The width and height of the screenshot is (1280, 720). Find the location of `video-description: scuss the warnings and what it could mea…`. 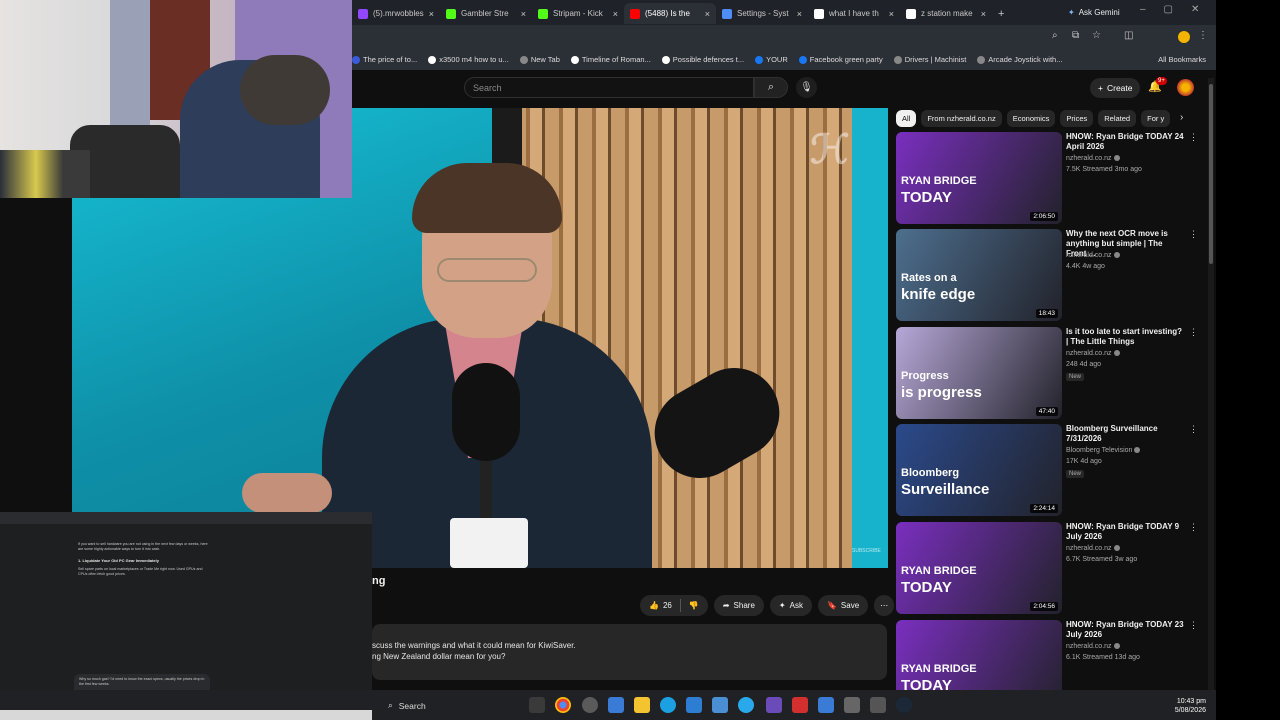

video-description: scuss the warnings and what it could mea… is located at coordinates (629, 652).